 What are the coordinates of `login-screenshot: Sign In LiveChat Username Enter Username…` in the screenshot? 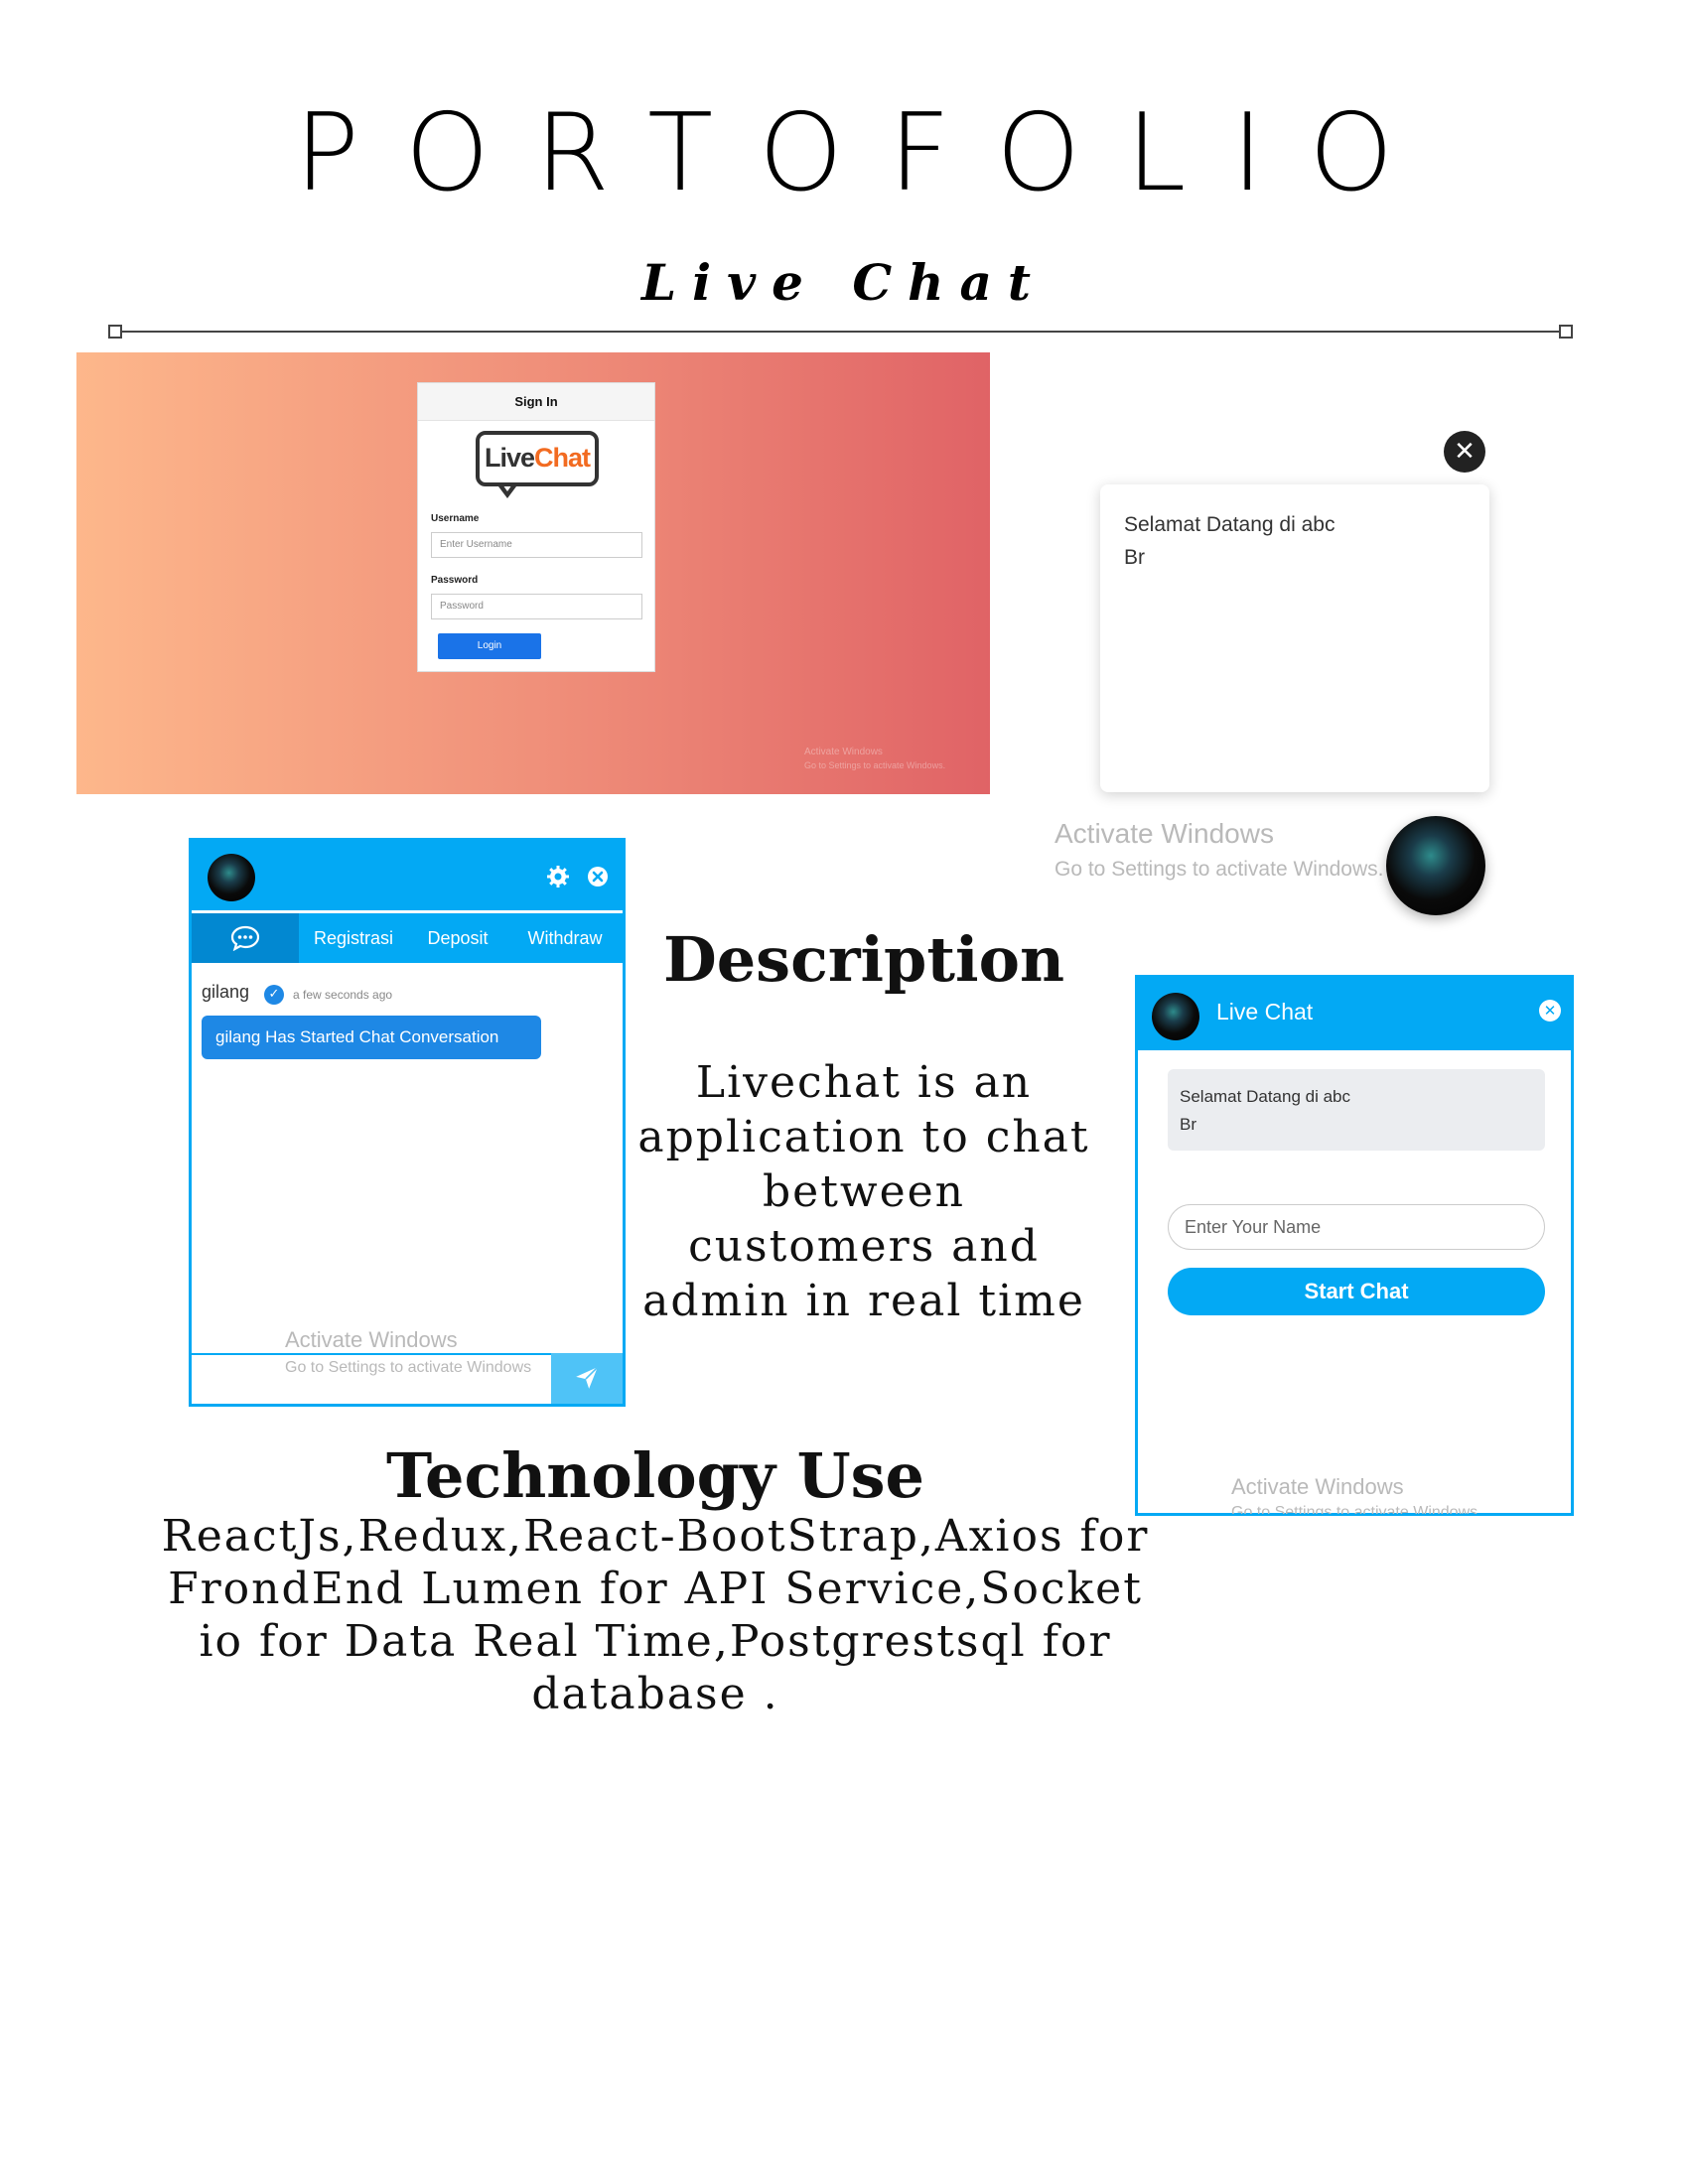 It's located at (533, 573).